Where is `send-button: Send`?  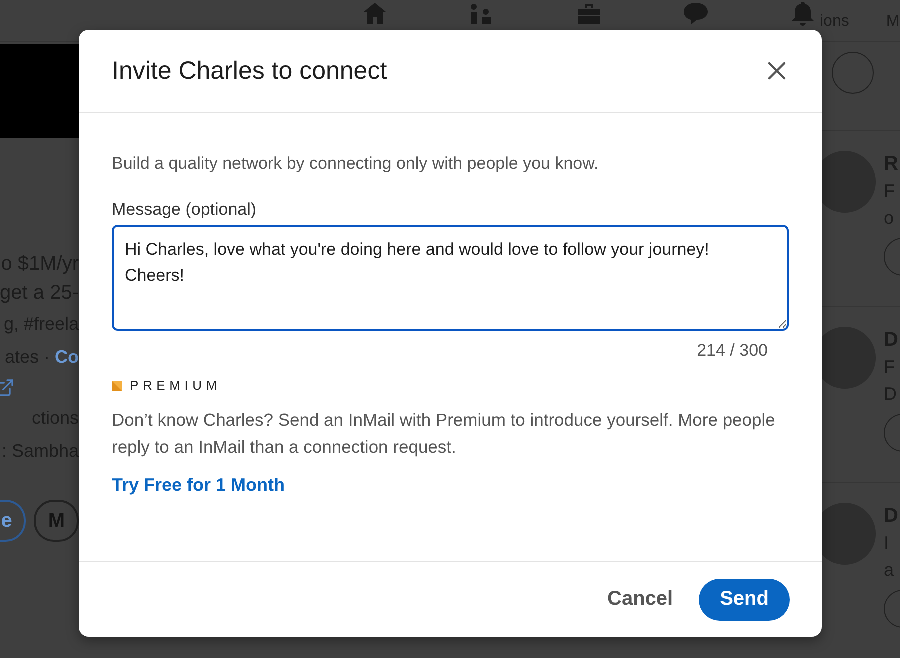
send-button: Send is located at coordinates (744, 599).